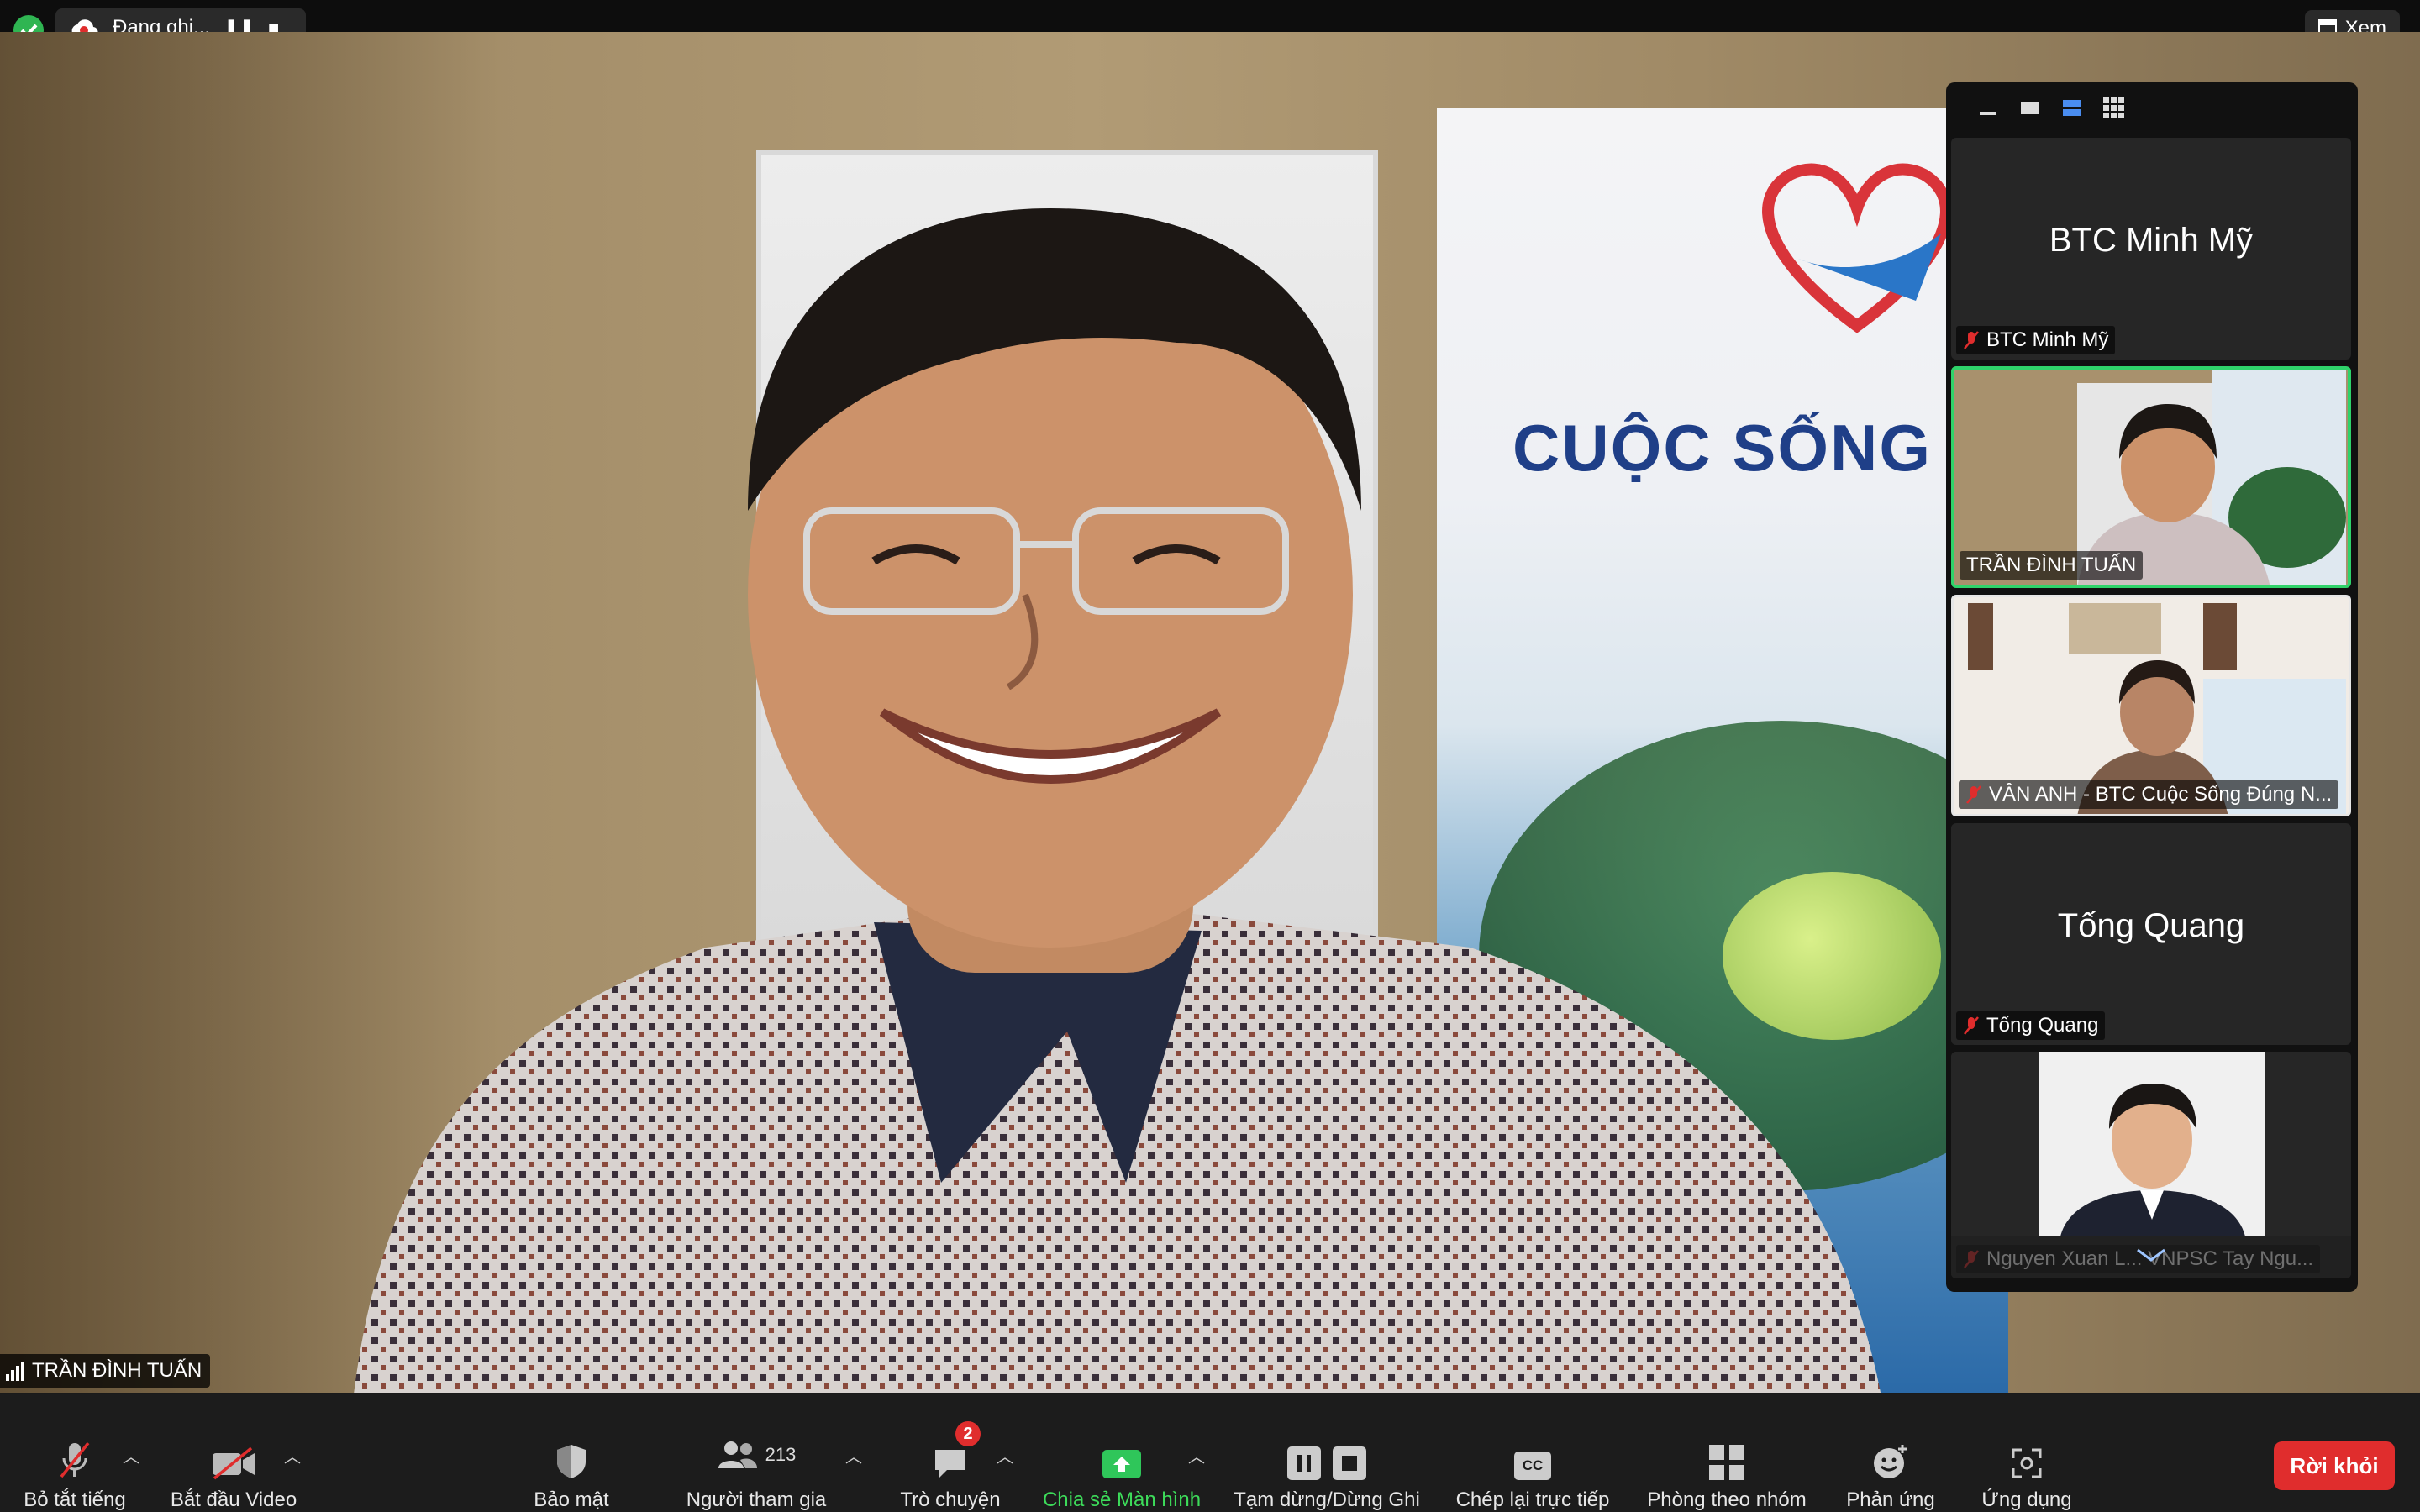 Image resolution: width=2420 pixels, height=1512 pixels. Describe the element at coordinates (2043, 1025) in the screenshot. I see `participant-name: Tống Quang` at that location.